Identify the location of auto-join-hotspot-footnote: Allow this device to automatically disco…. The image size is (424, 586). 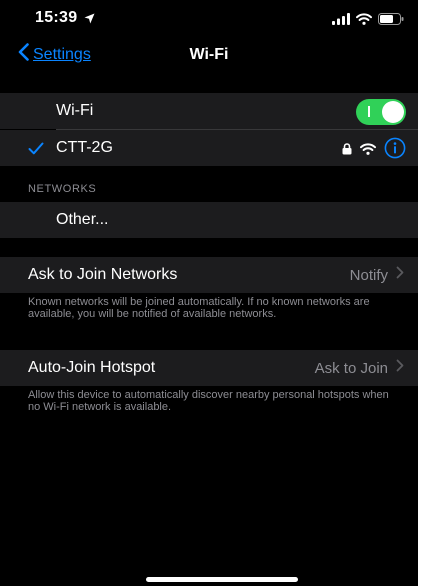
(208, 401).